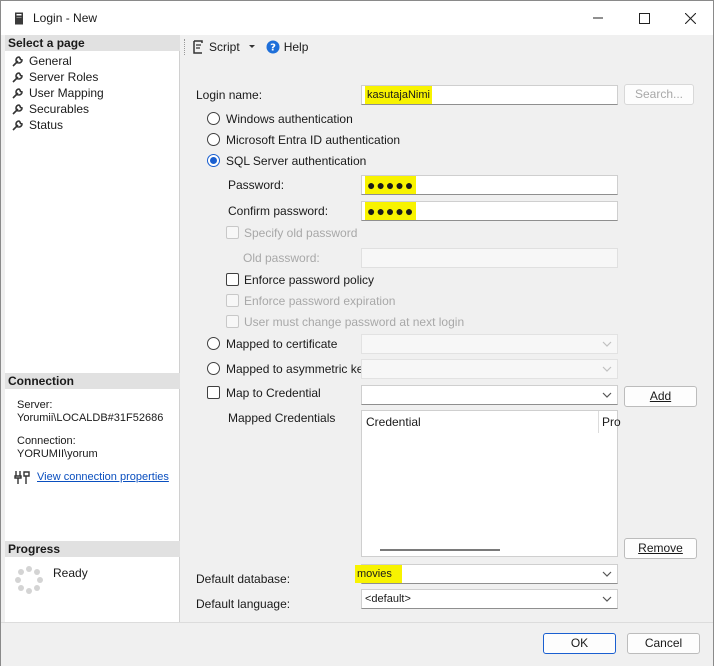 The height and width of the screenshot is (666, 714). Describe the element at coordinates (579, 643) in the screenshot. I see `ok-button: OK` at that location.